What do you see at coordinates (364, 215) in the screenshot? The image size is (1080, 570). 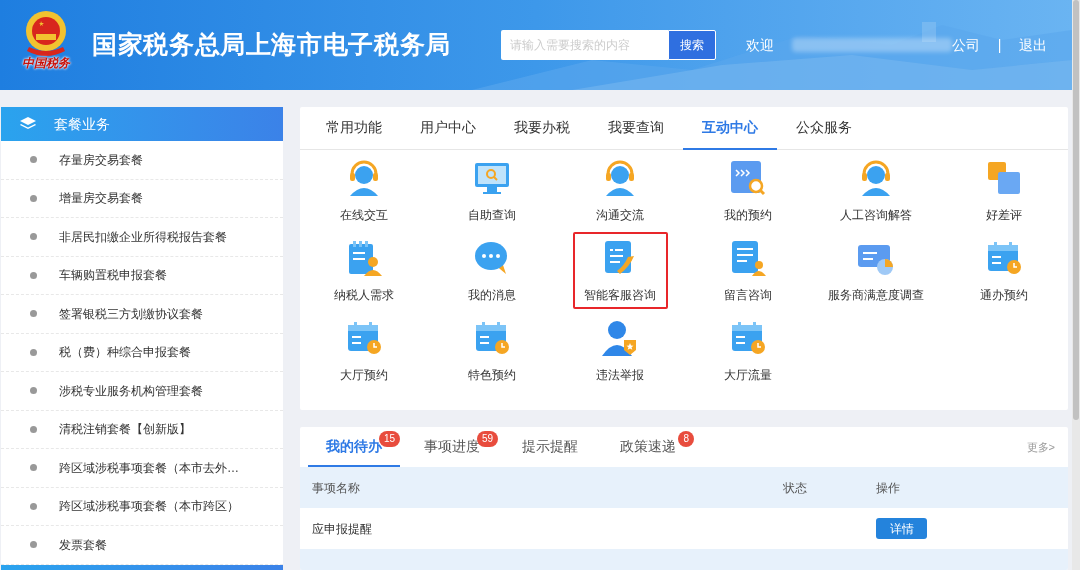 I see `service-label: 在线交互` at bounding box center [364, 215].